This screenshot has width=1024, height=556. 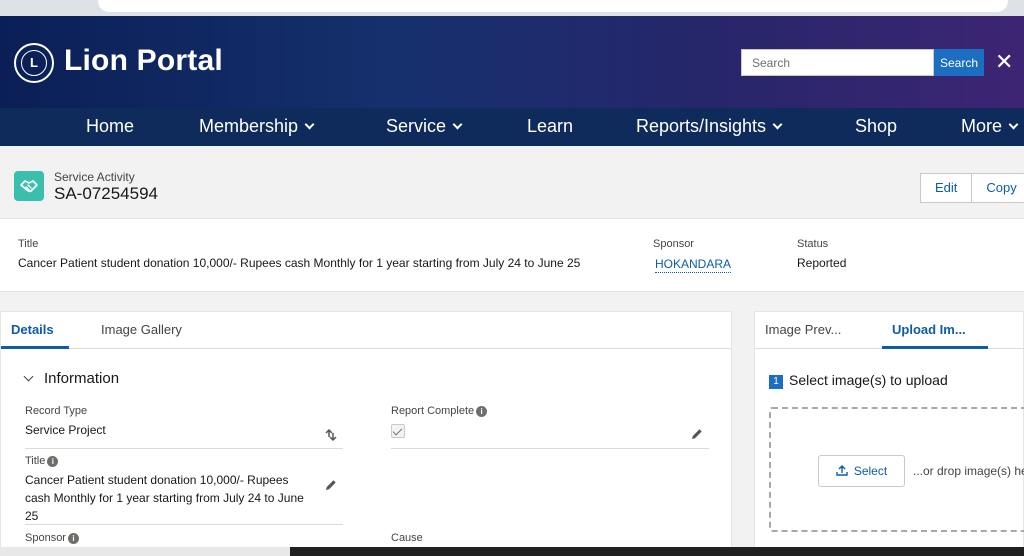 I want to click on nav-item-more: More, so click(x=990, y=127).